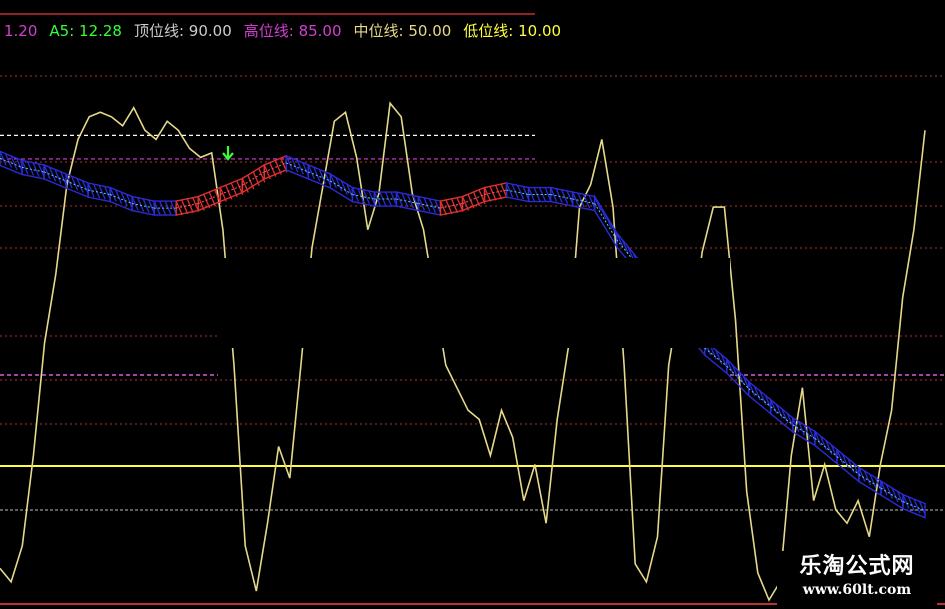 This screenshot has height=609, width=945. What do you see at coordinates (857, 566) in the screenshot?
I see `watermark-title: 乐淘公式网` at bounding box center [857, 566].